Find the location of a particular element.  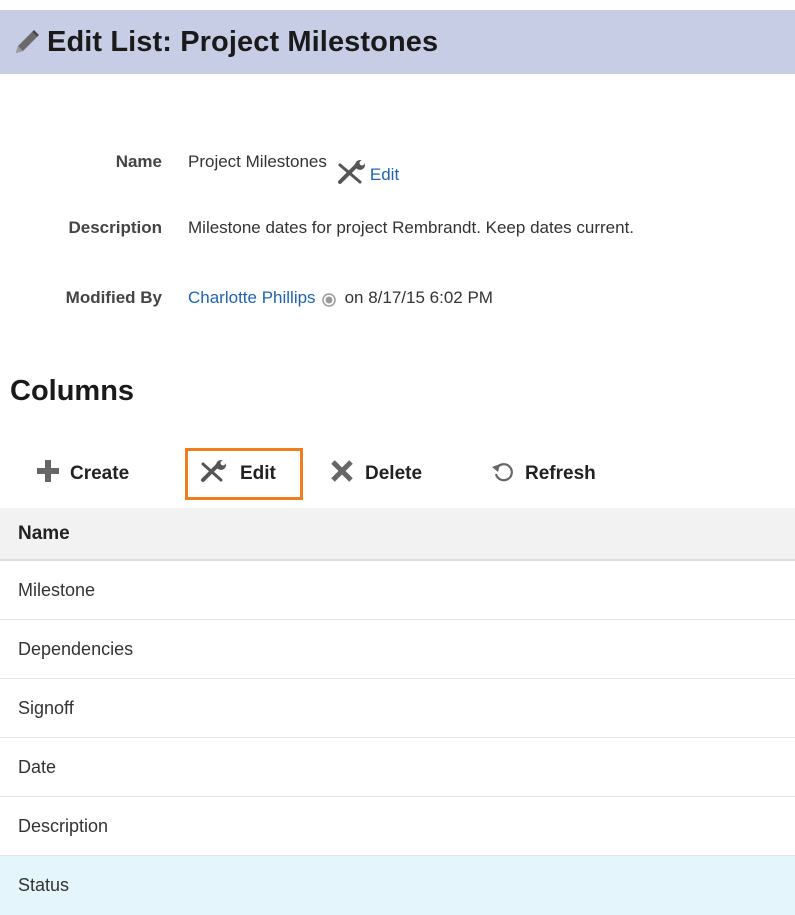

modified-date: on 8/17/15 6:02 PM is located at coordinates (418, 297).